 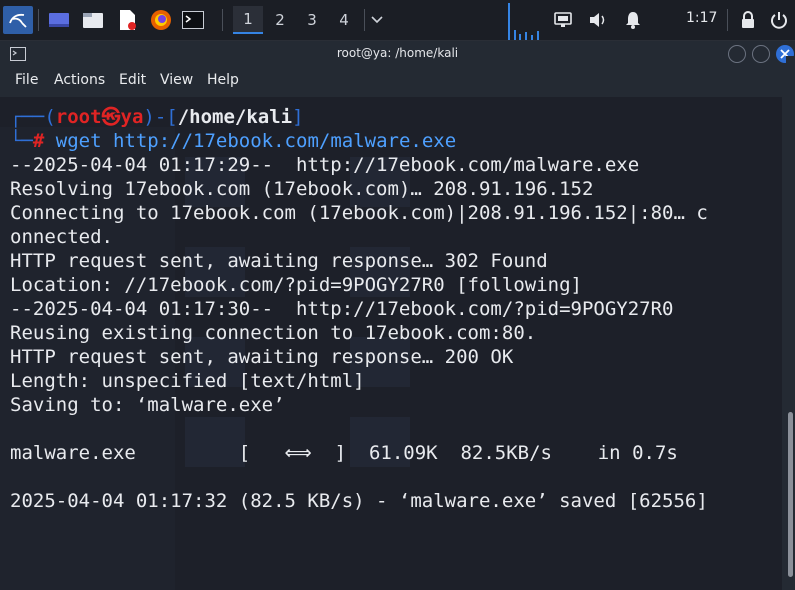 I want to click on workspace-4: 4, so click(x=344, y=20).